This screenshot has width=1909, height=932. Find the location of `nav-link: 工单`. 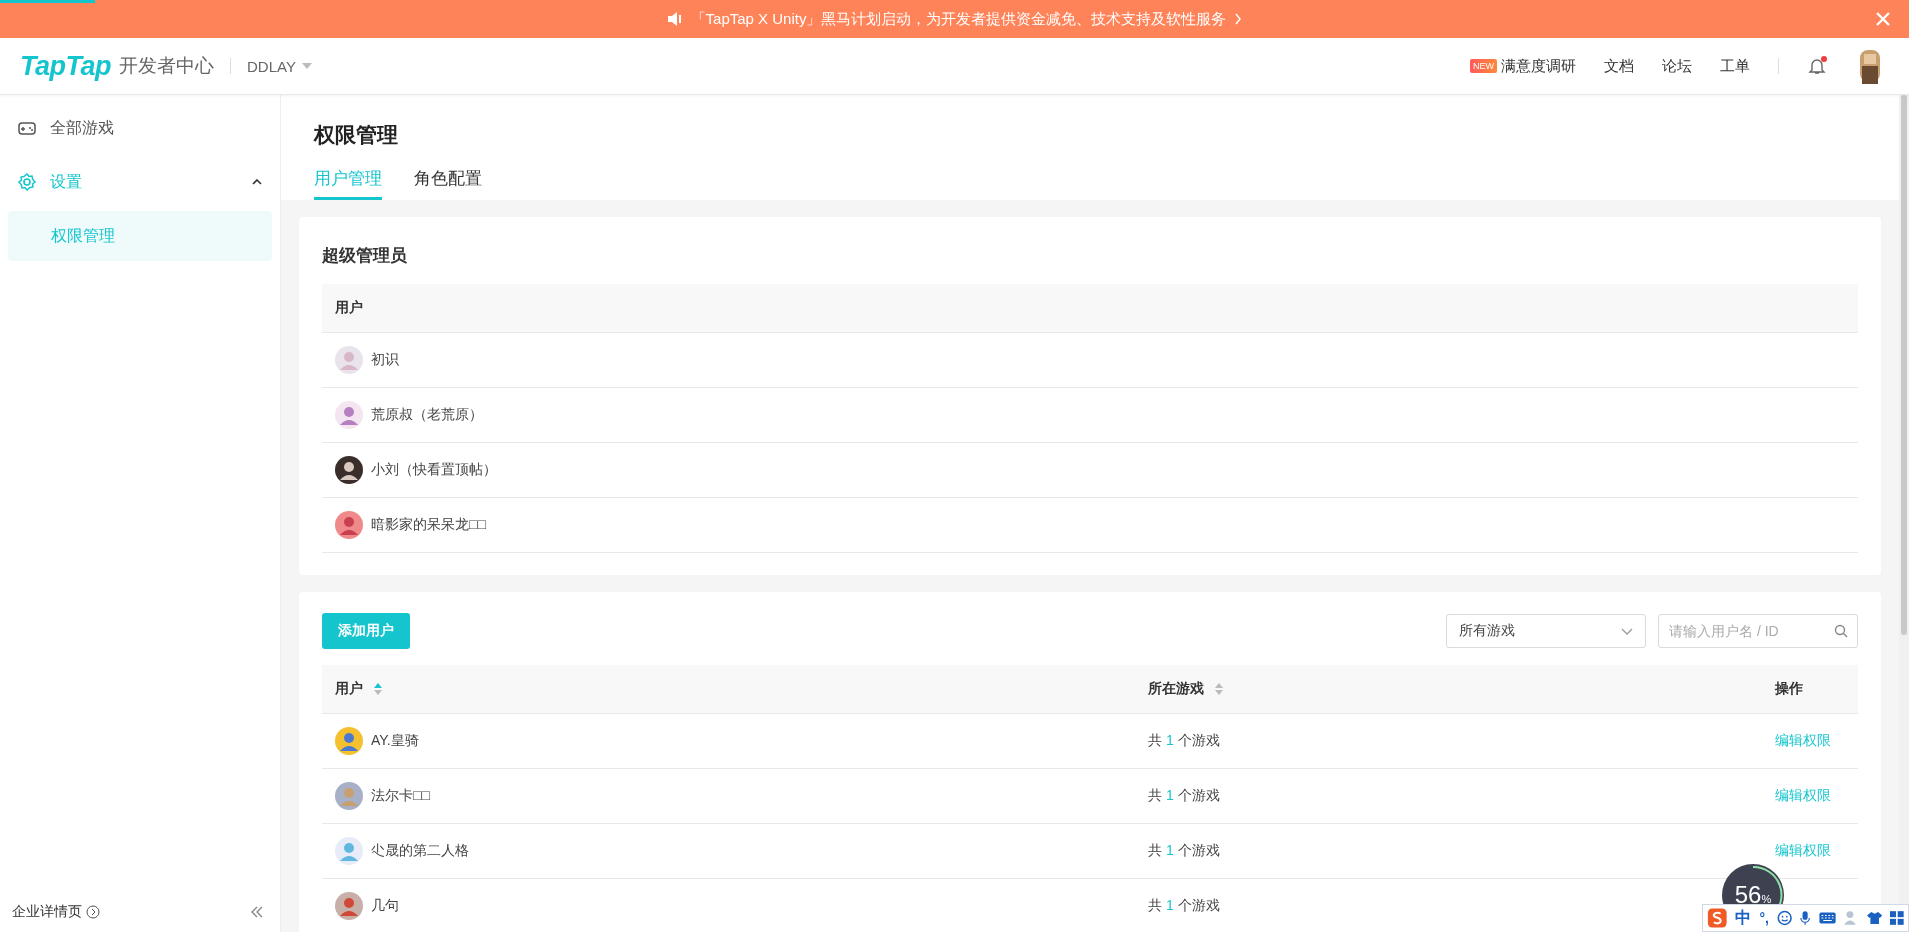

nav-link: 工单 is located at coordinates (1735, 66).